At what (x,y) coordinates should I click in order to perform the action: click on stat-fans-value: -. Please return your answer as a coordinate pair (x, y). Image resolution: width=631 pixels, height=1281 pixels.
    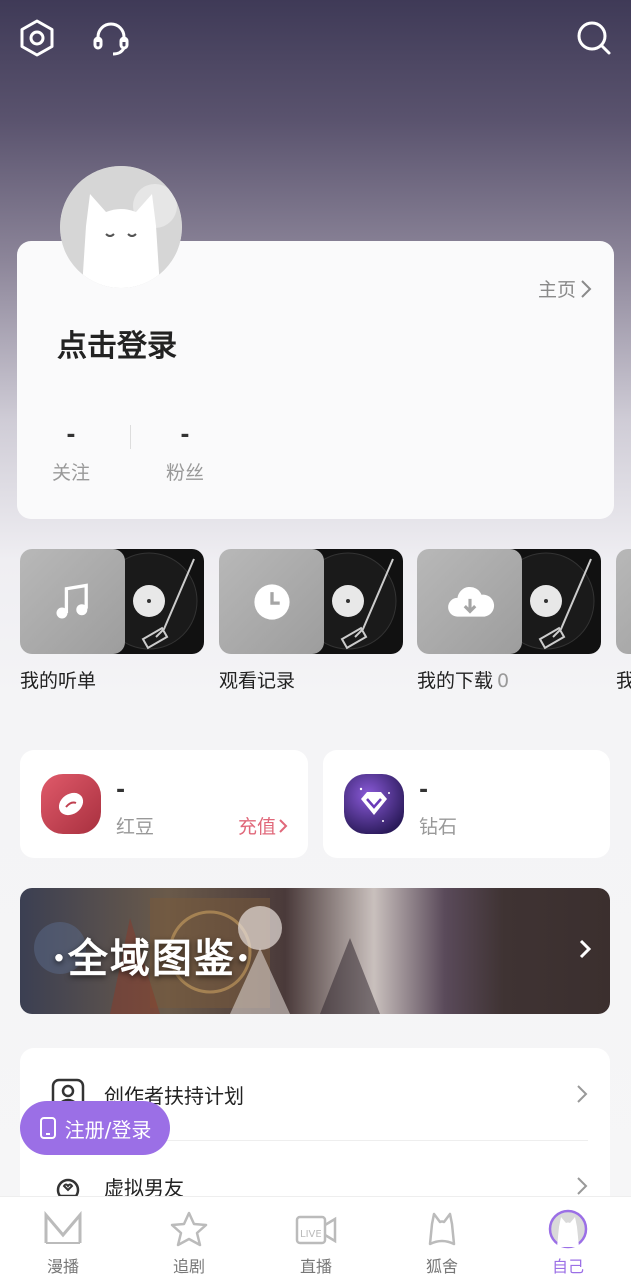
    Looking at the image, I should click on (185, 435).